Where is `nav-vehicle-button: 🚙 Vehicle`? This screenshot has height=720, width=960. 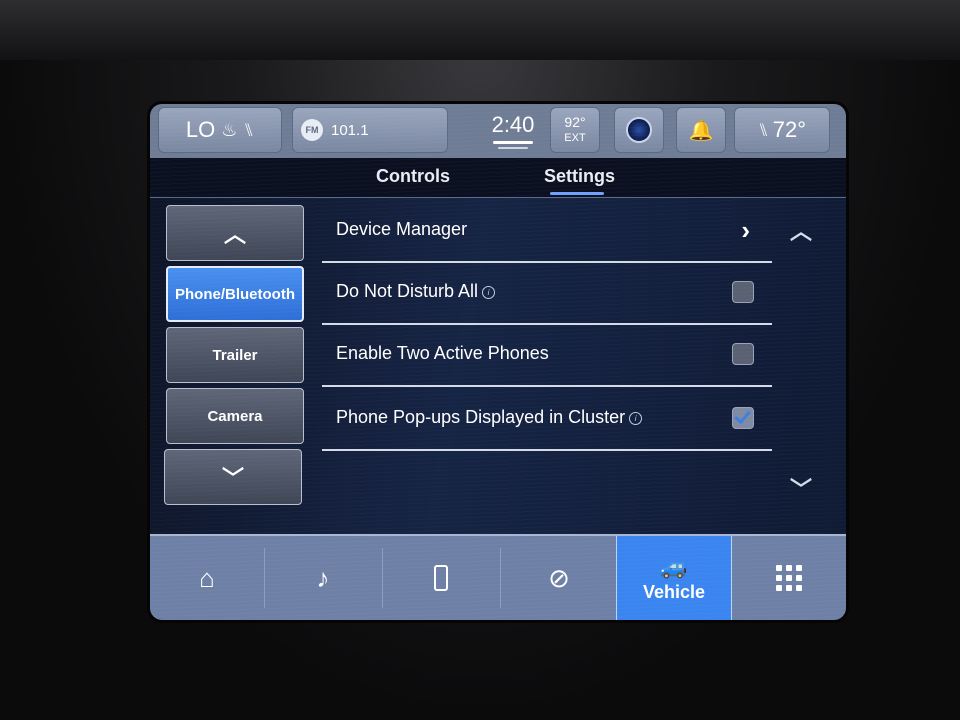
nav-vehicle-button: 🚙 Vehicle is located at coordinates (674, 578).